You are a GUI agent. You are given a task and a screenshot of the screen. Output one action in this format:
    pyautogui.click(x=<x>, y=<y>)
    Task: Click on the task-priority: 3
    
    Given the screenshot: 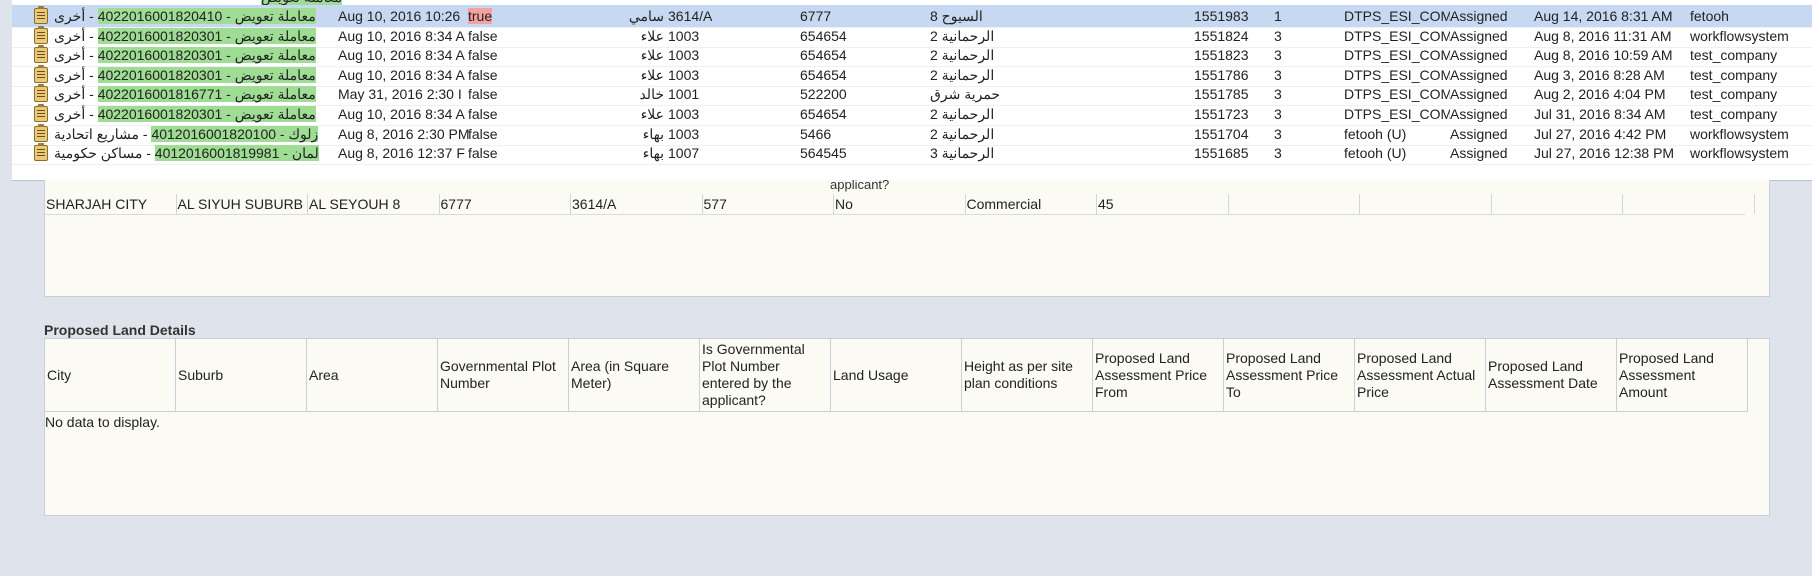 What is the action you would take?
    pyautogui.click(x=1278, y=153)
    